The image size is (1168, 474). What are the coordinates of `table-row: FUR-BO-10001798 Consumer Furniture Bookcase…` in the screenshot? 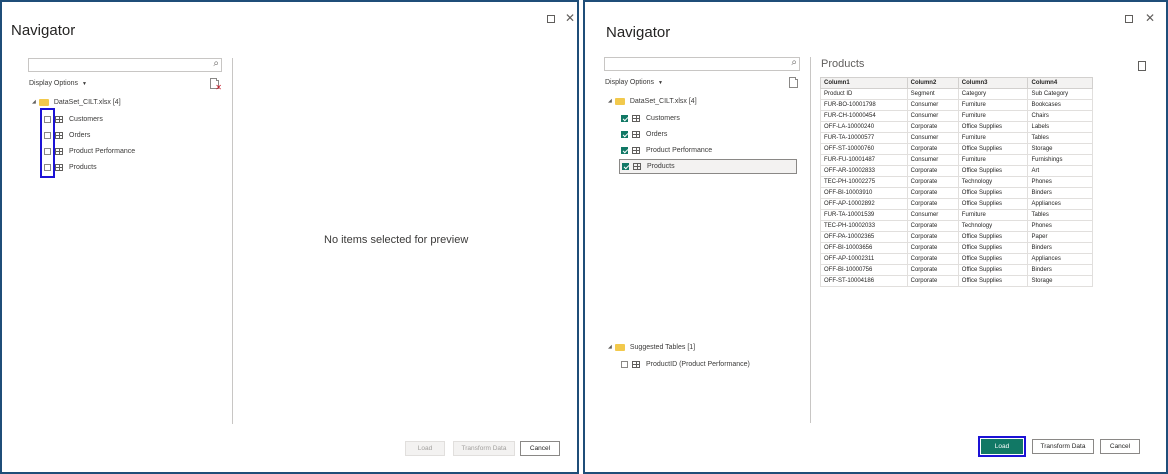 It's located at (956, 105).